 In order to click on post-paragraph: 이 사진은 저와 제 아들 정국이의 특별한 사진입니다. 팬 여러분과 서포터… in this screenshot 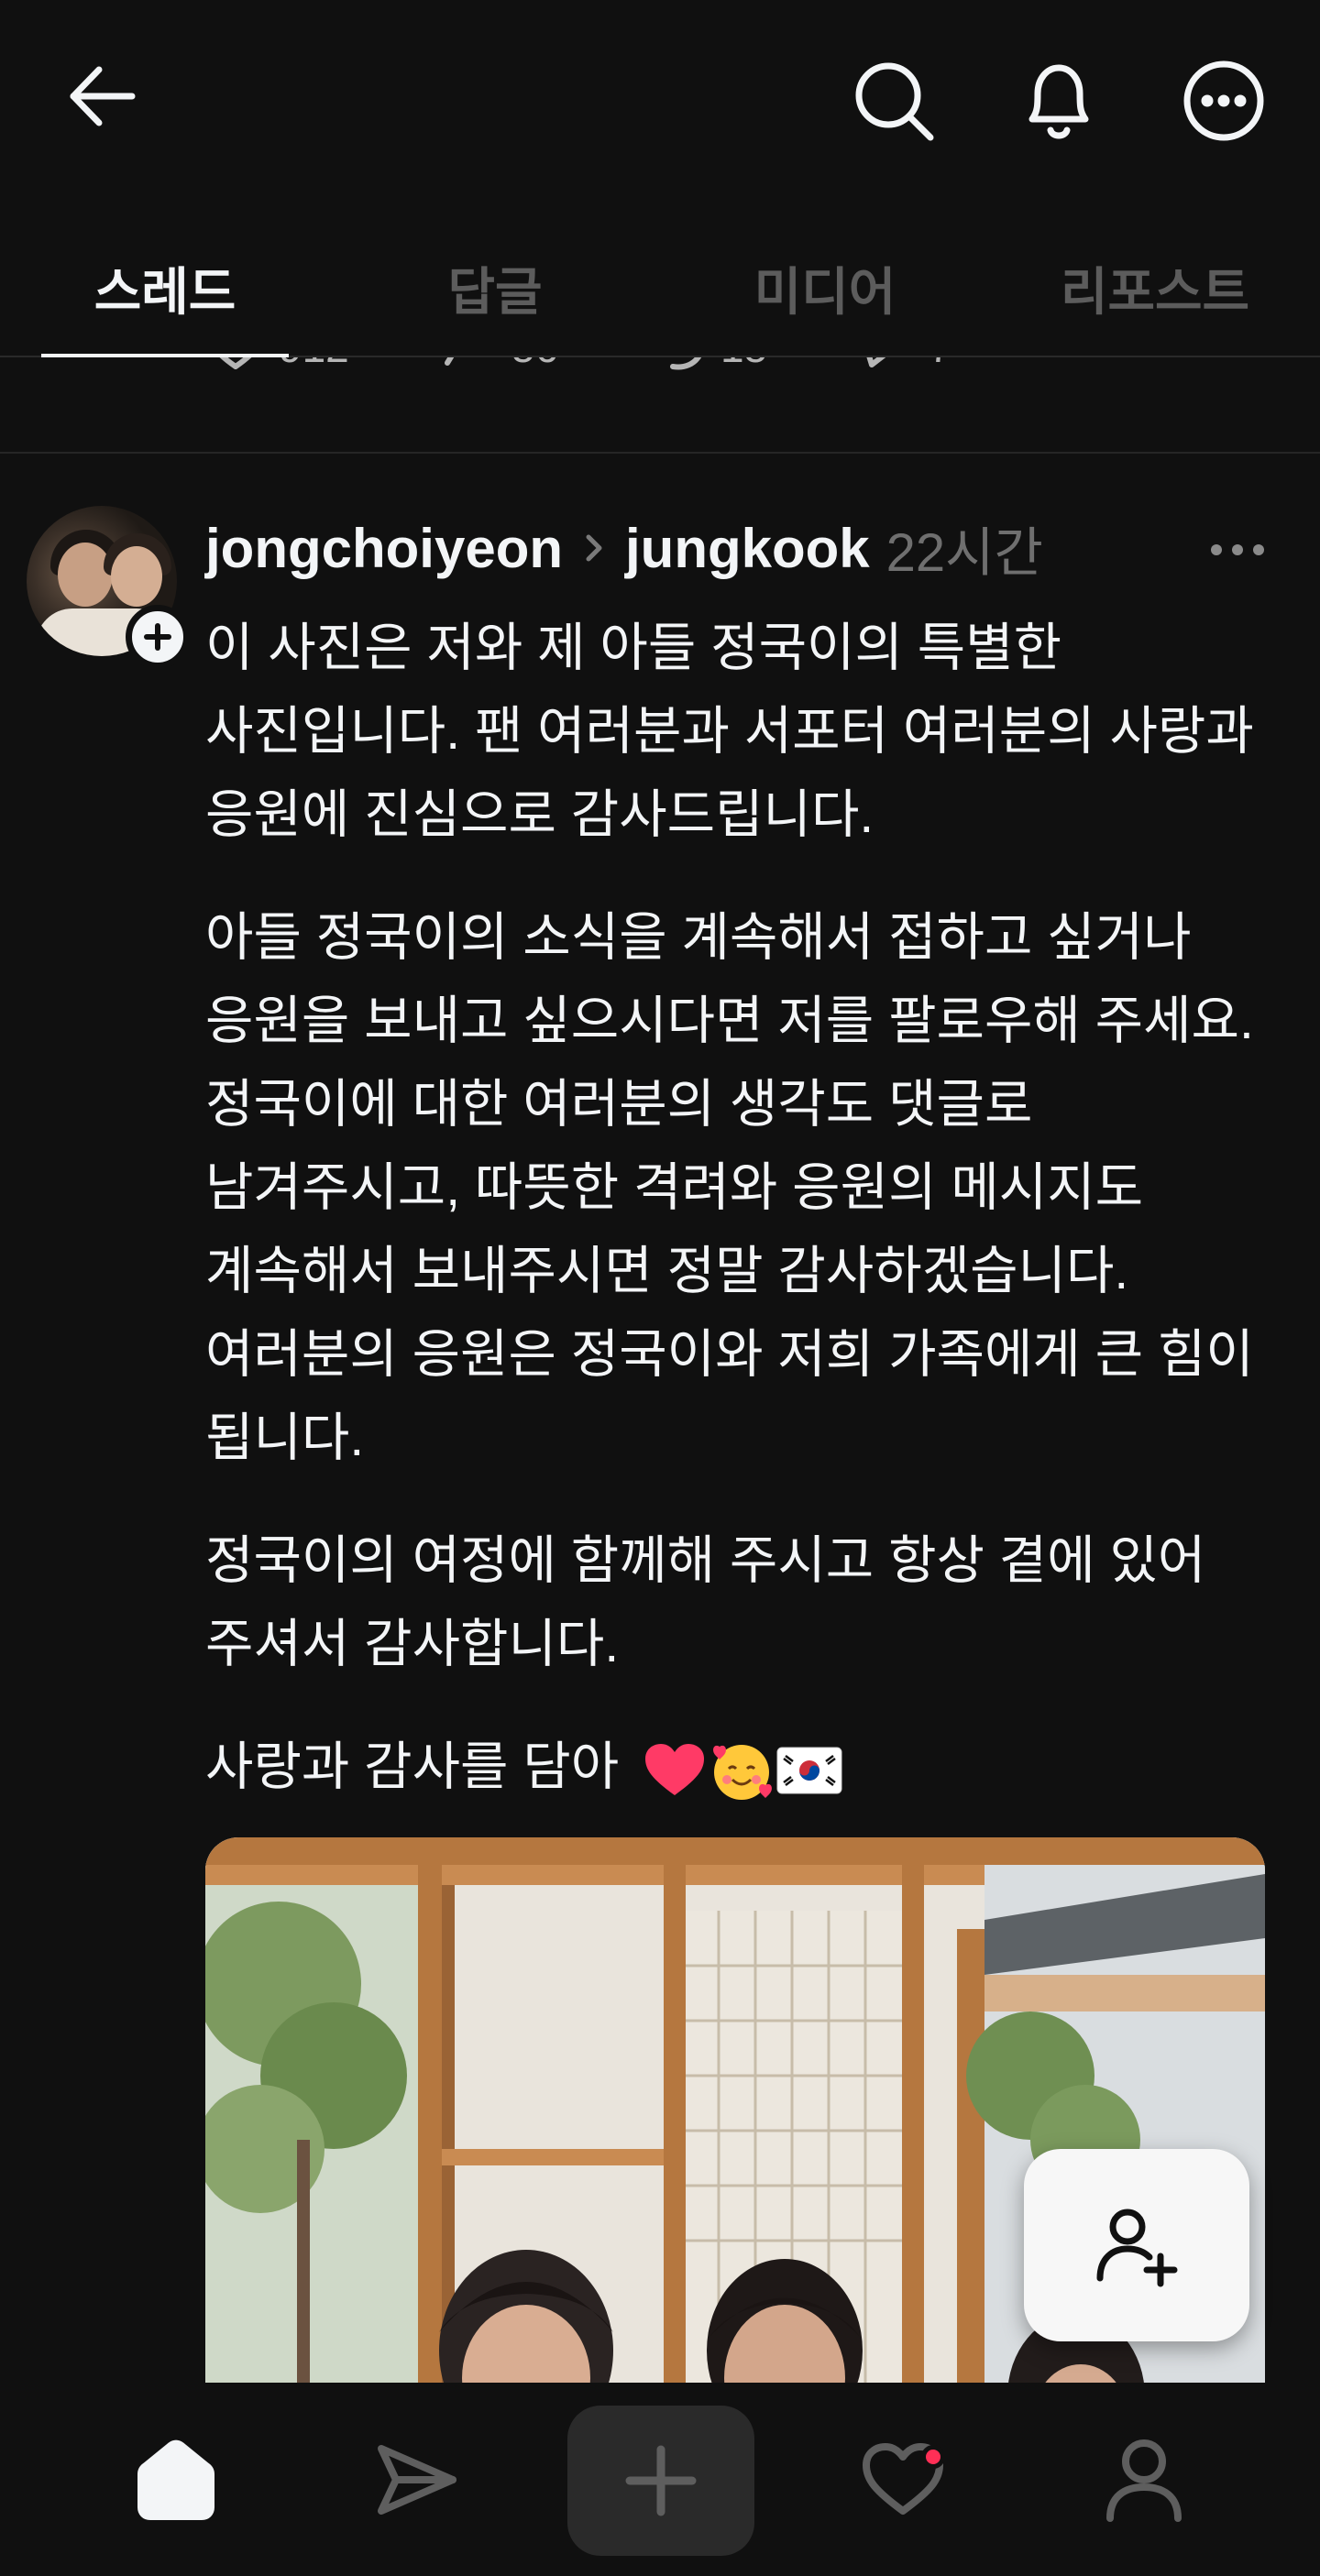, I will do `click(729, 731)`.